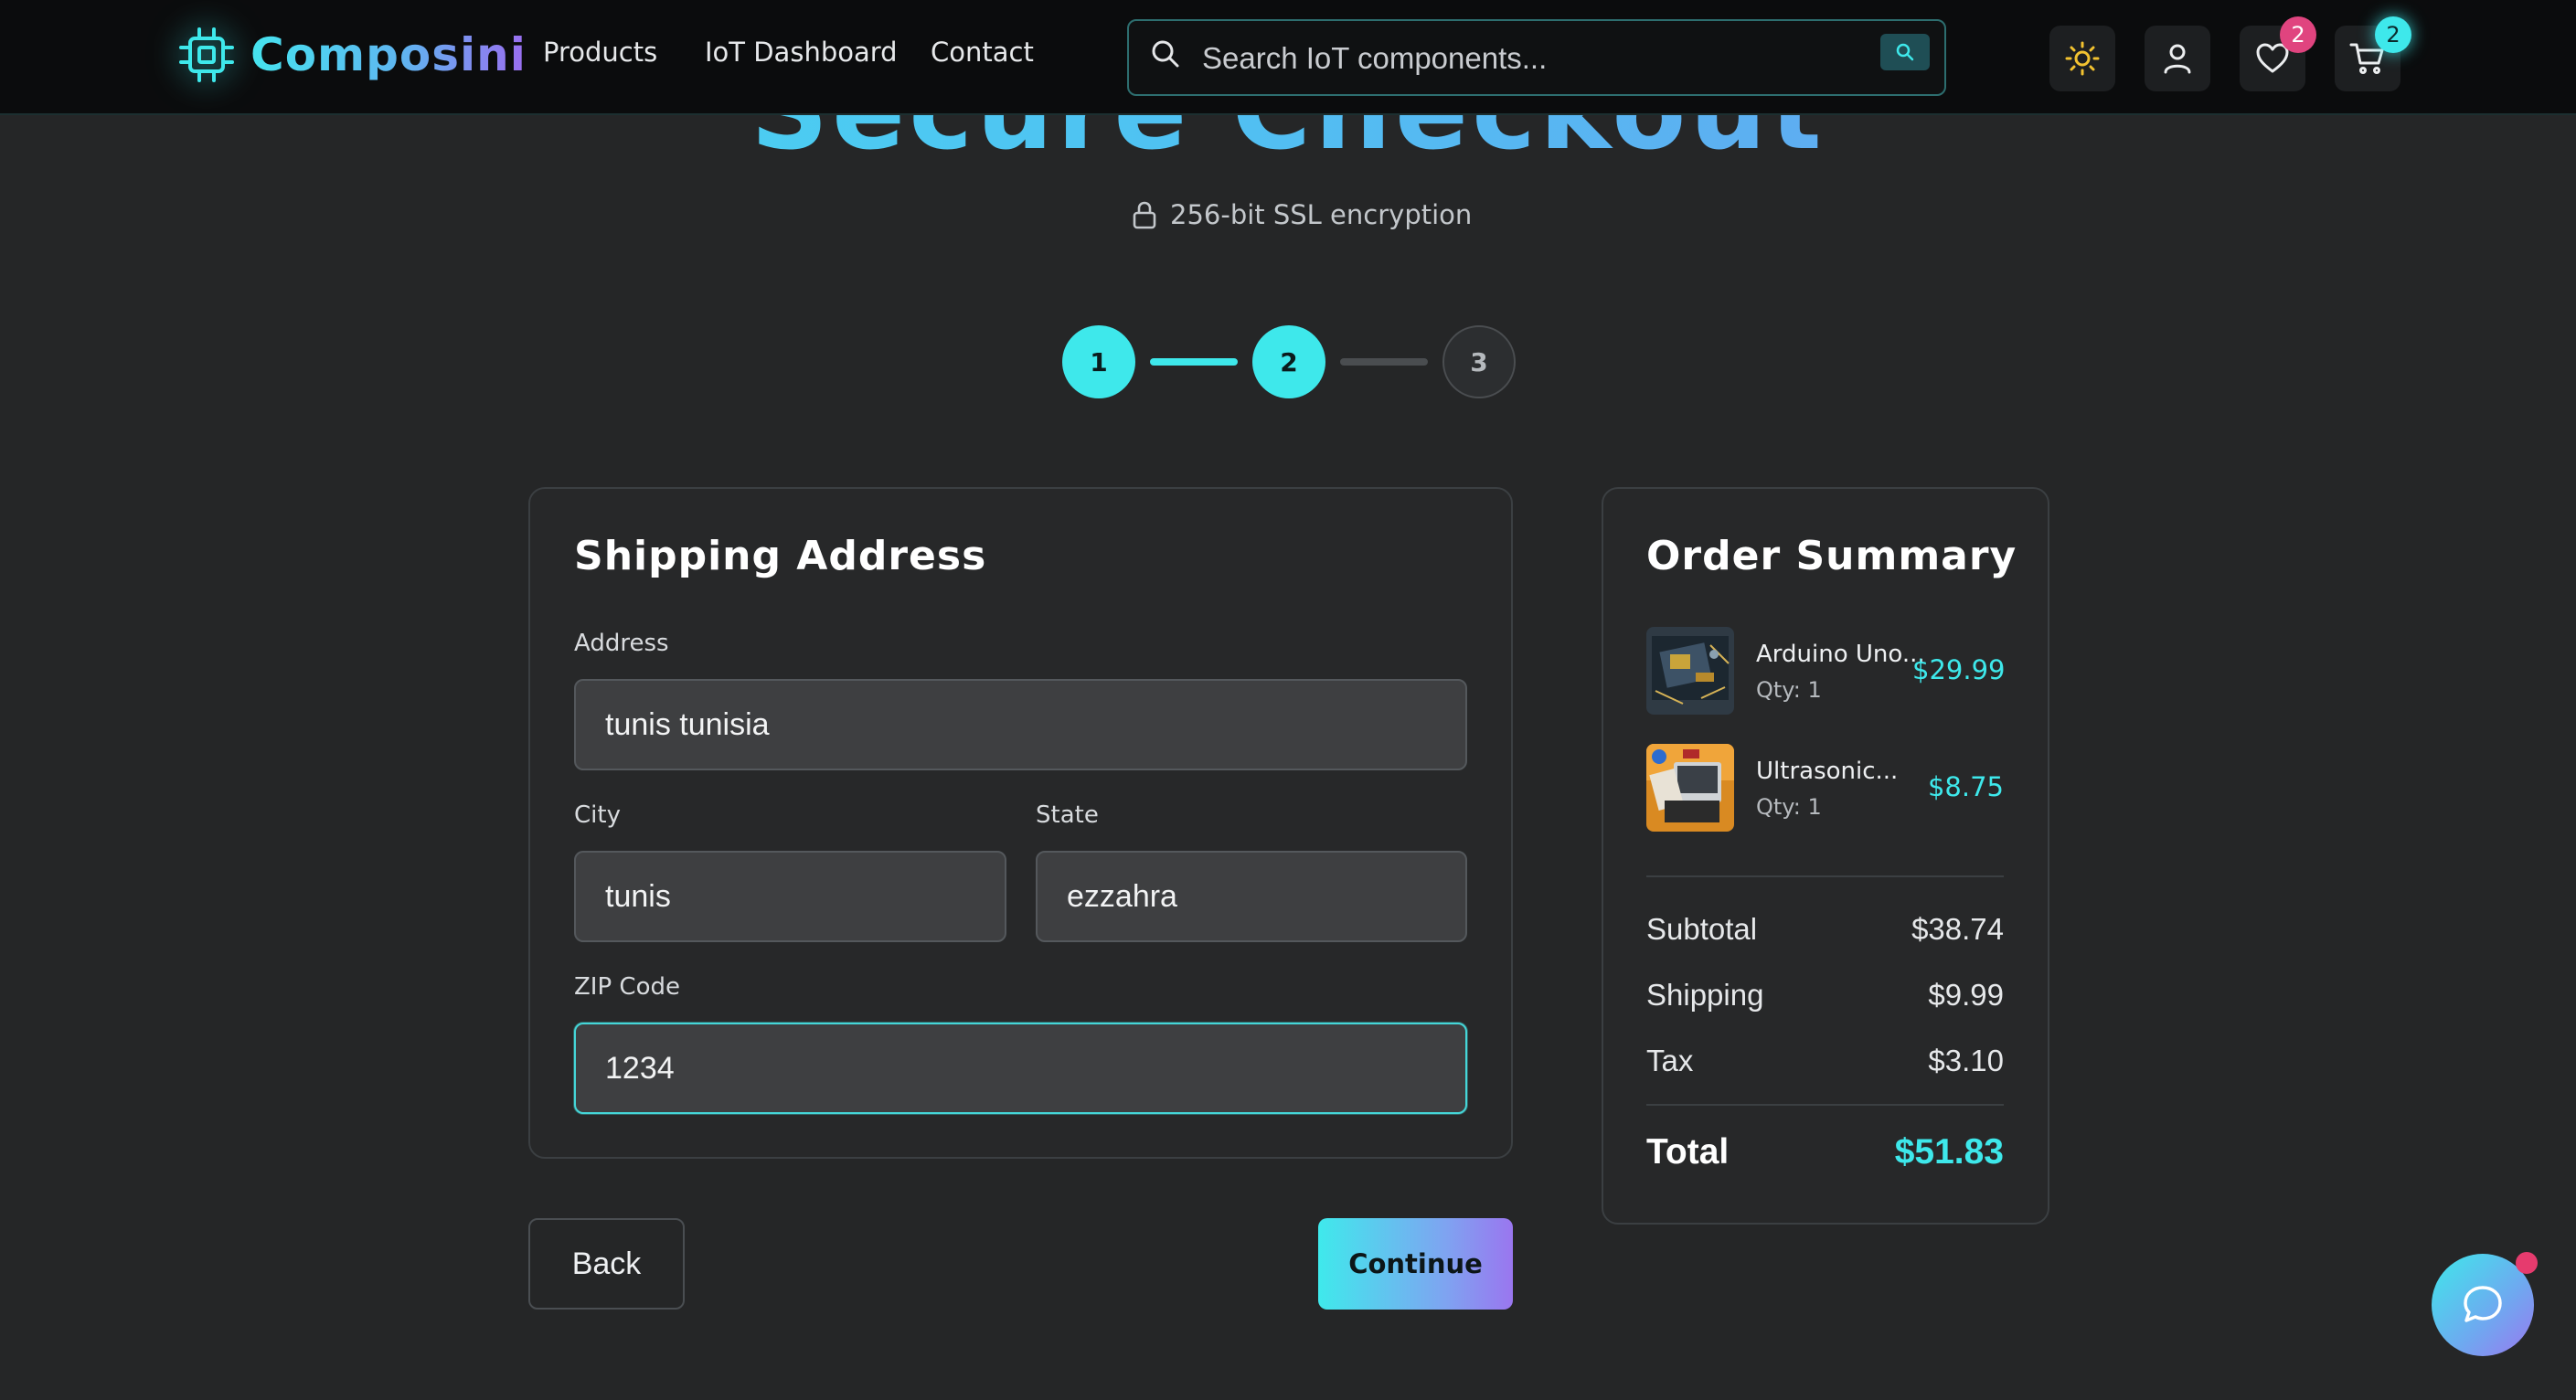 Image resolution: width=2576 pixels, height=1400 pixels. Describe the element at coordinates (1825, 856) in the screenshot. I see `order-summary-card` at that location.